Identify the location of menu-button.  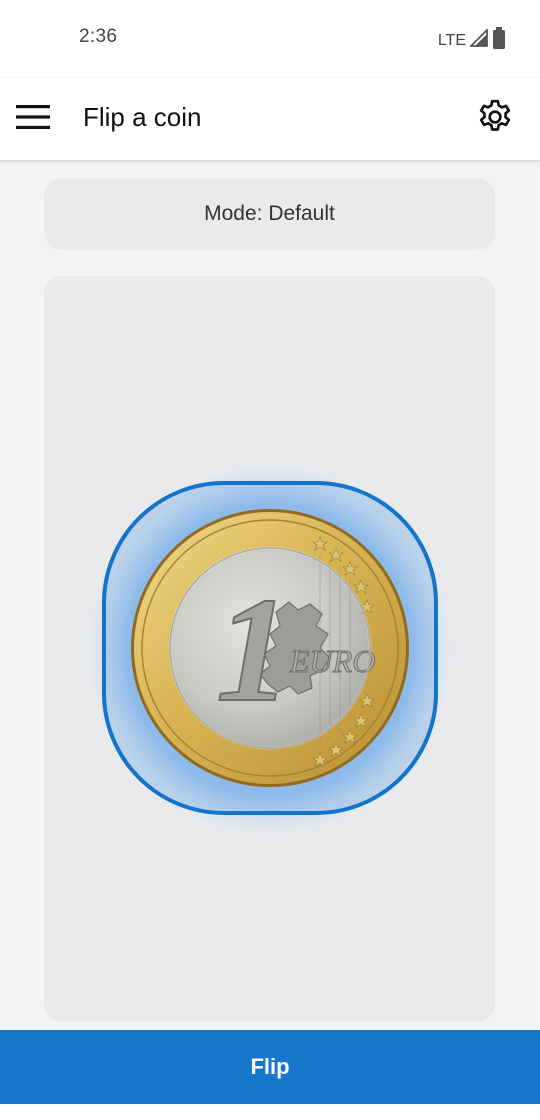
(33, 119).